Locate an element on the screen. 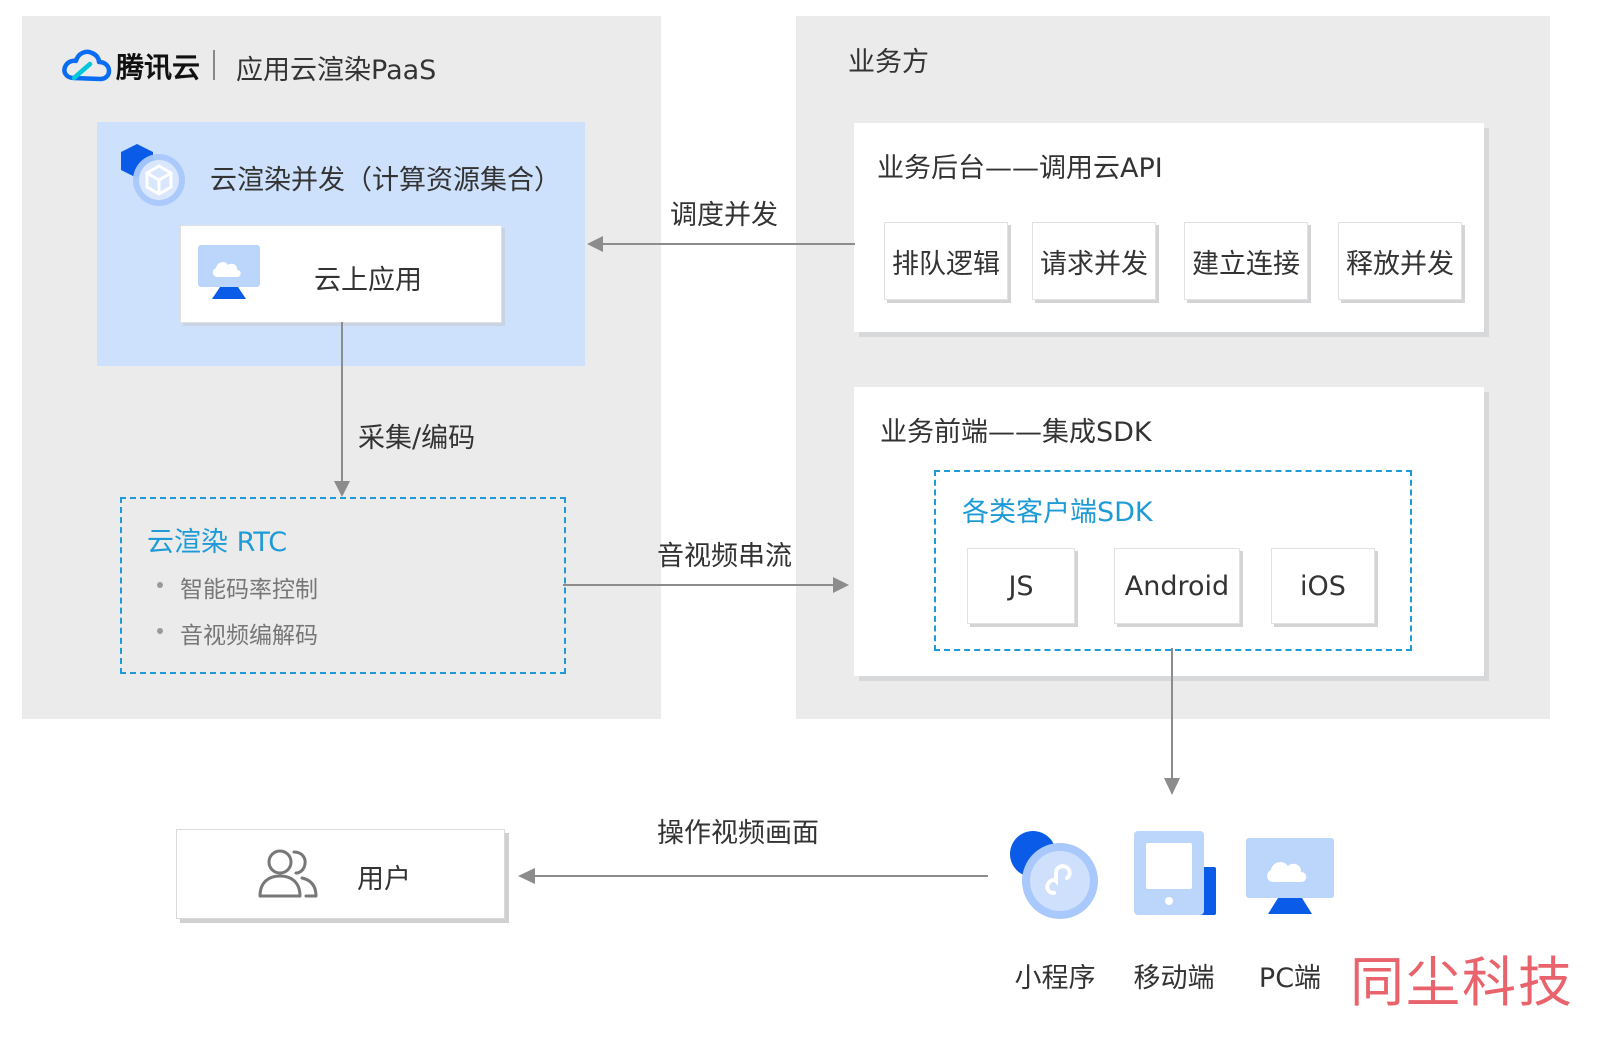  mini-program-label: 小程序 is located at coordinates (1055, 978).